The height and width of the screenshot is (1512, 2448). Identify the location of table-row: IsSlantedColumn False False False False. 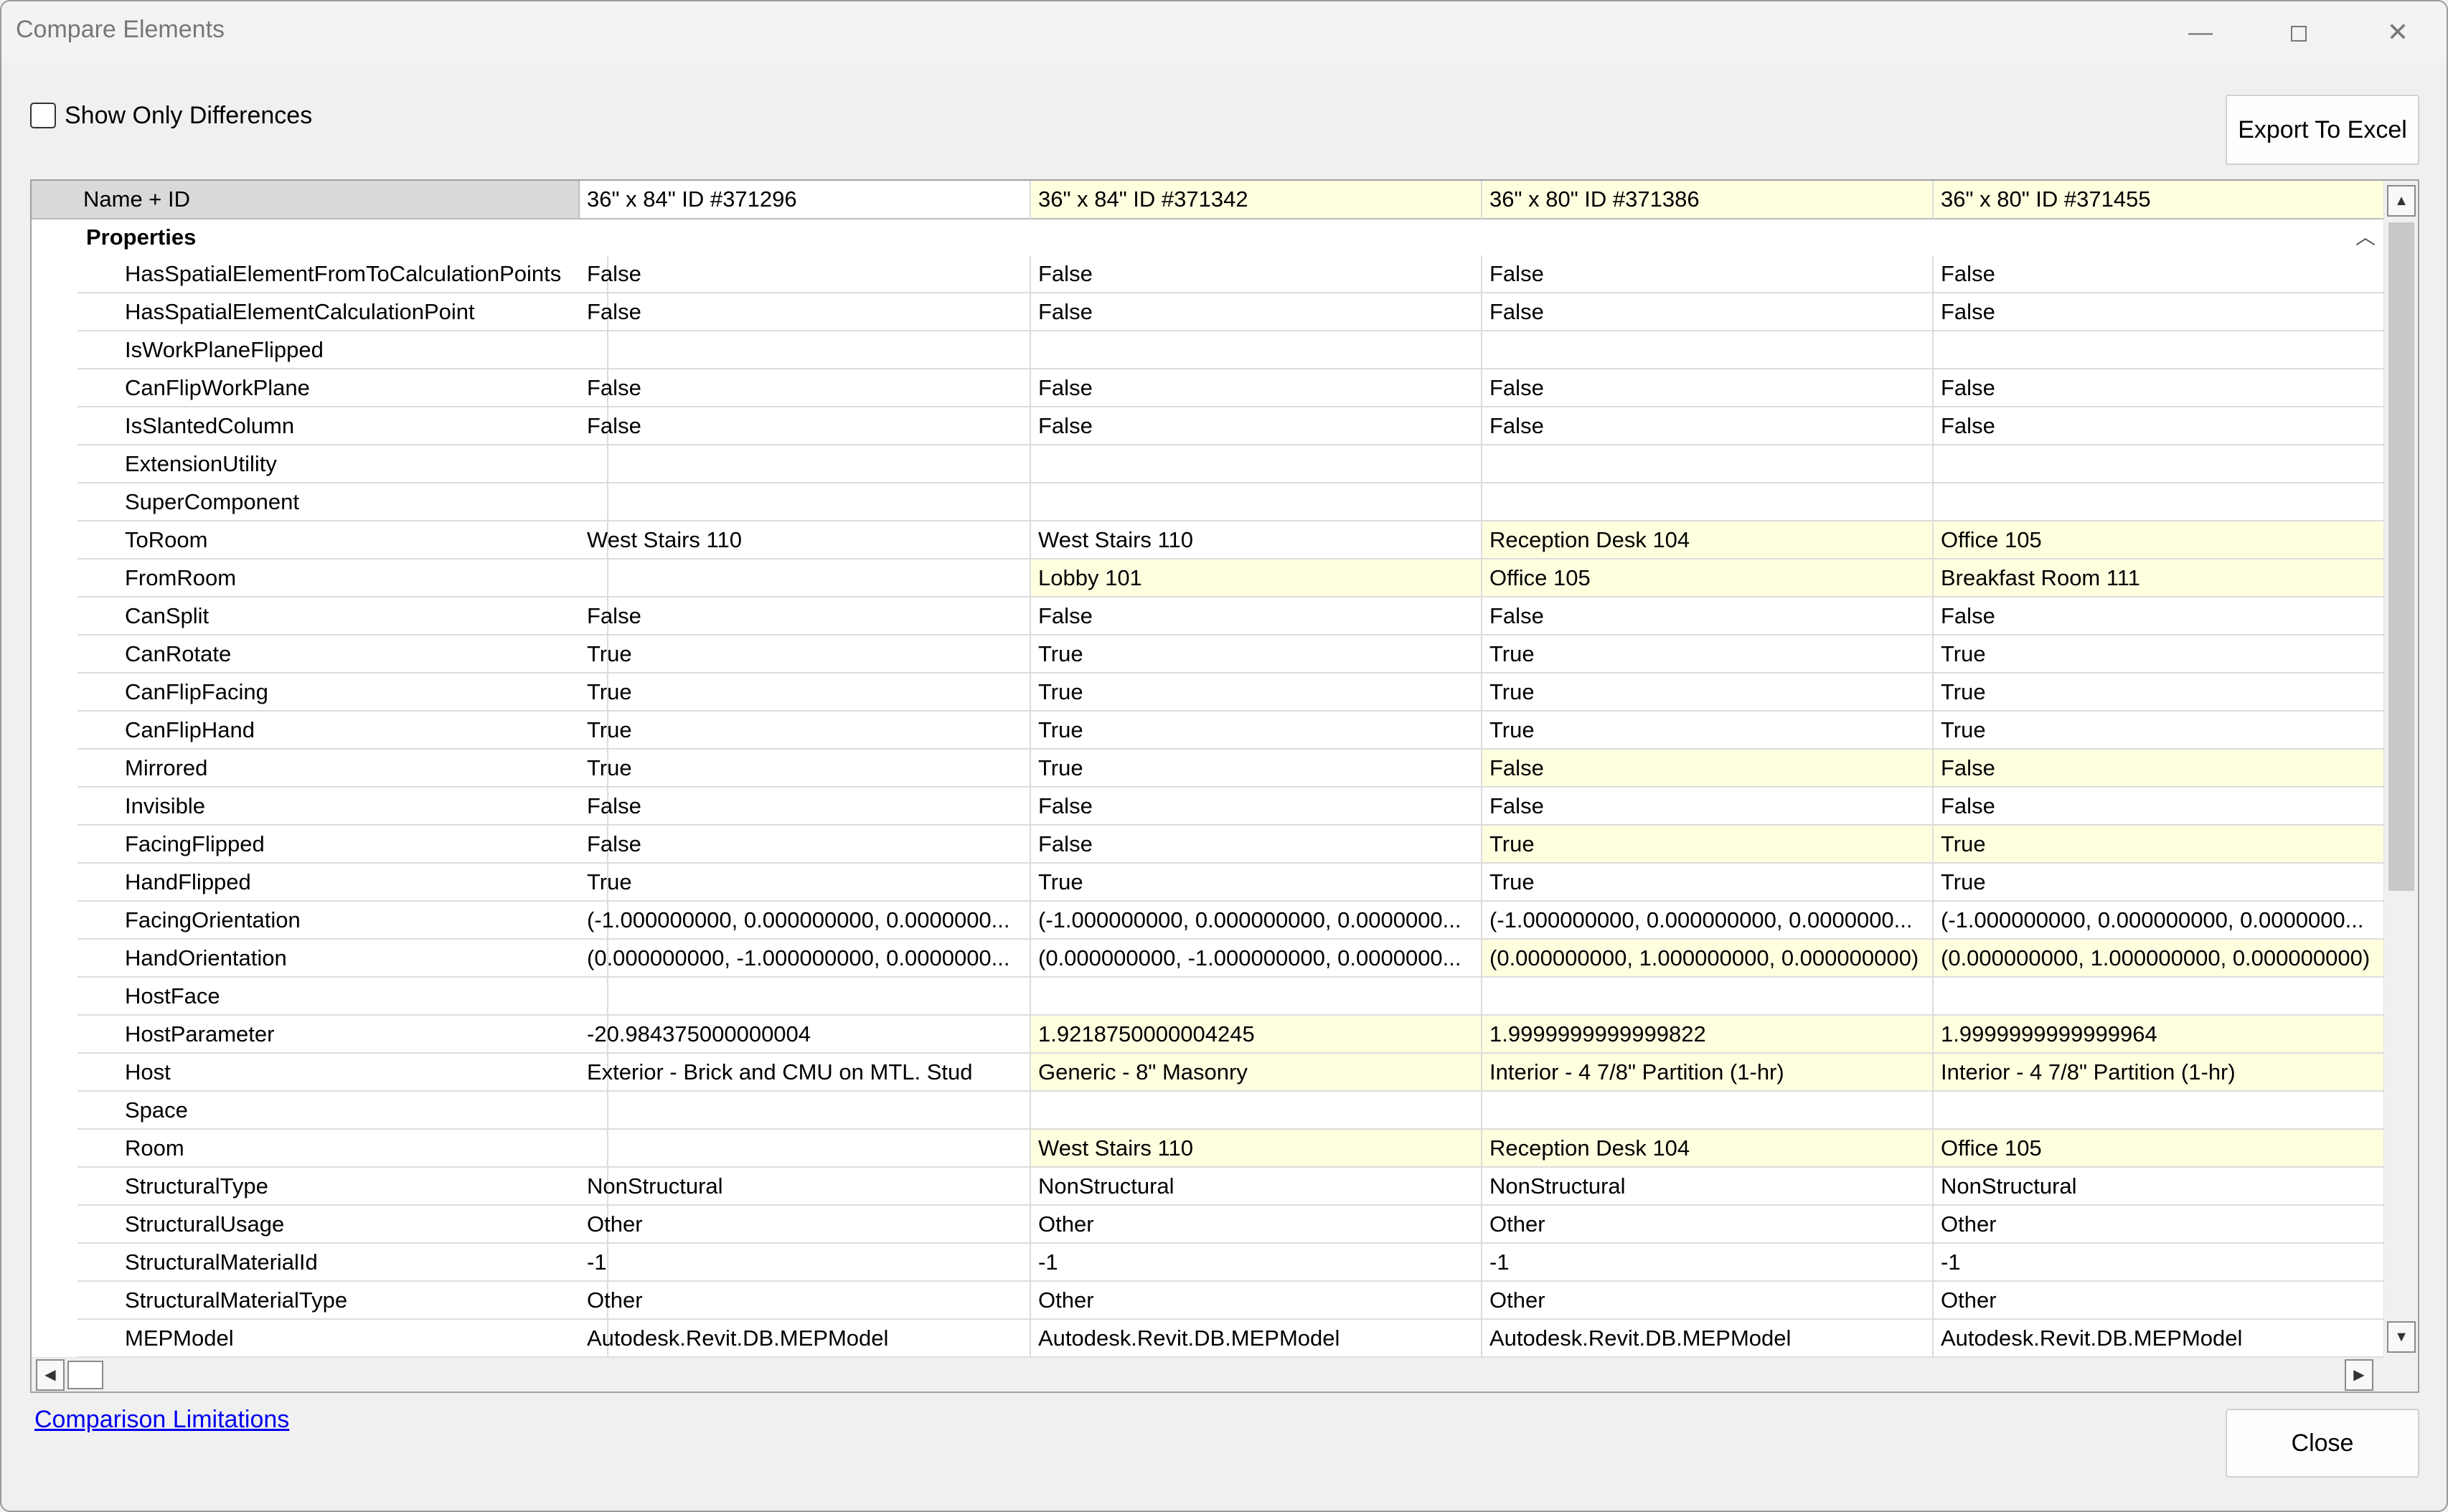
(1208, 426).